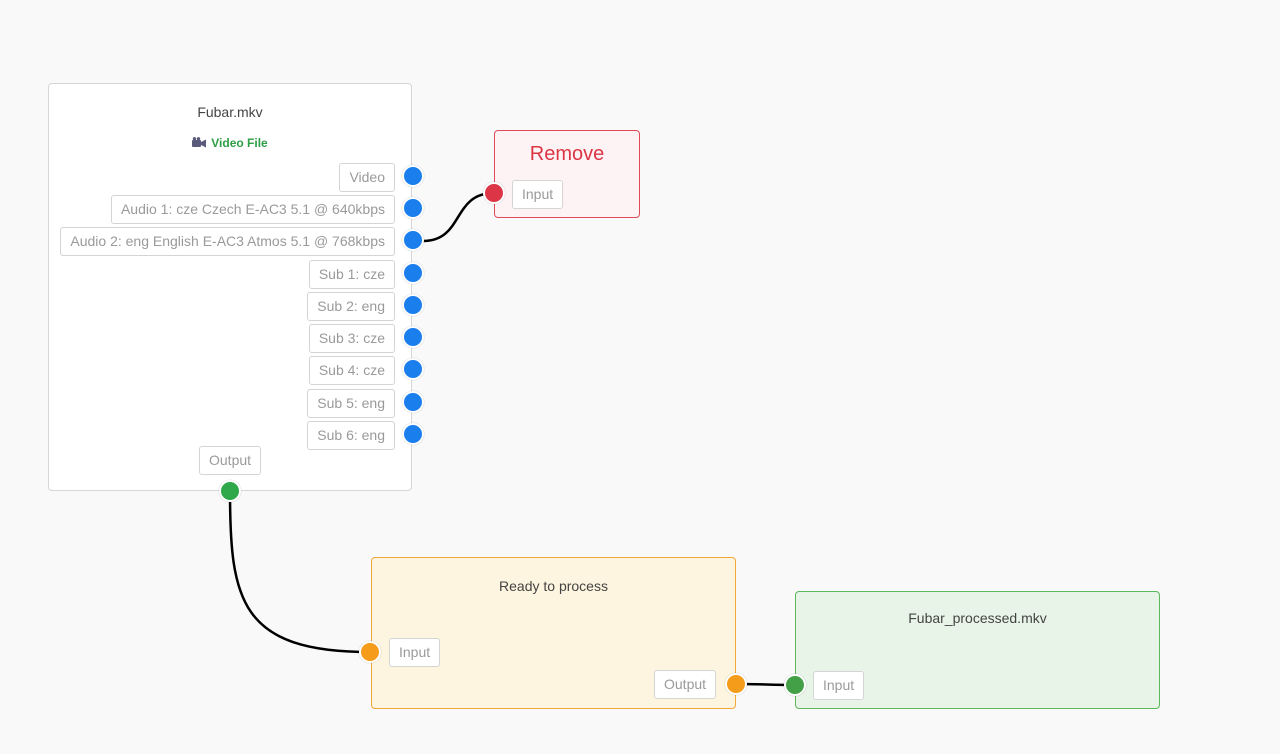 The width and height of the screenshot is (1280, 754). I want to click on output-input-port, so click(795, 685).